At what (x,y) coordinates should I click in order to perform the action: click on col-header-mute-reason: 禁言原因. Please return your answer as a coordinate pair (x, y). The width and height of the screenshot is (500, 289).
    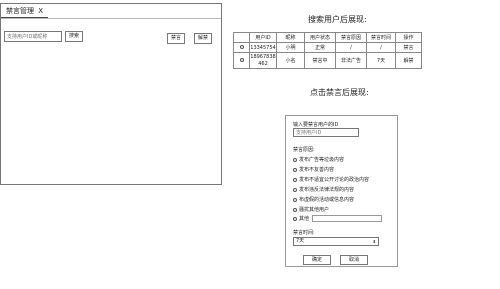
    Looking at the image, I should click on (351, 37).